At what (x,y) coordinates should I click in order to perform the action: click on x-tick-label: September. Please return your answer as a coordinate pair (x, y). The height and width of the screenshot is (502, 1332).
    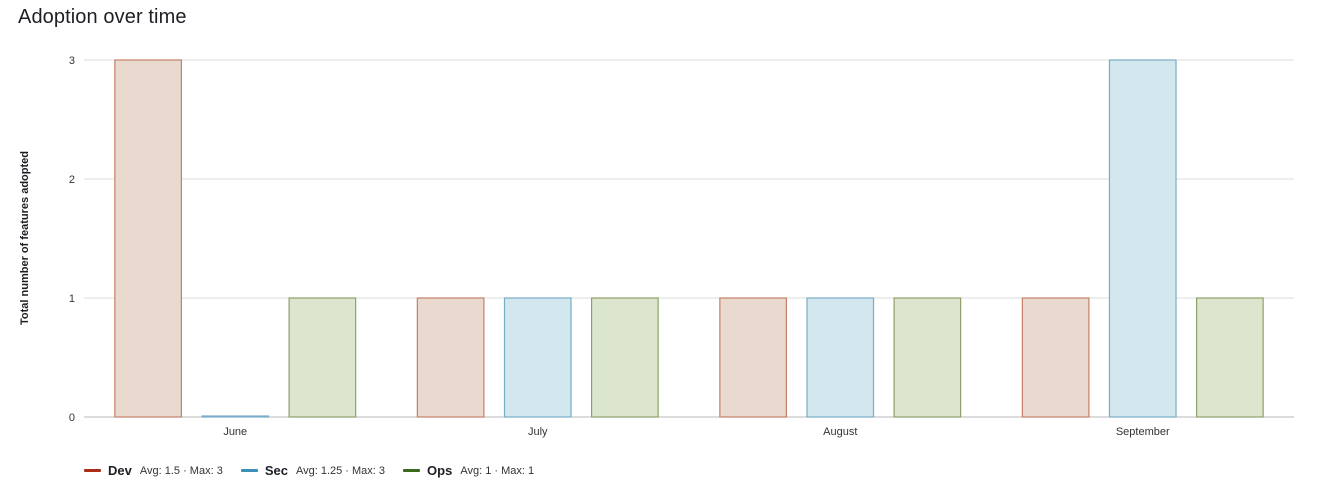
    Looking at the image, I should click on (1143, 432).